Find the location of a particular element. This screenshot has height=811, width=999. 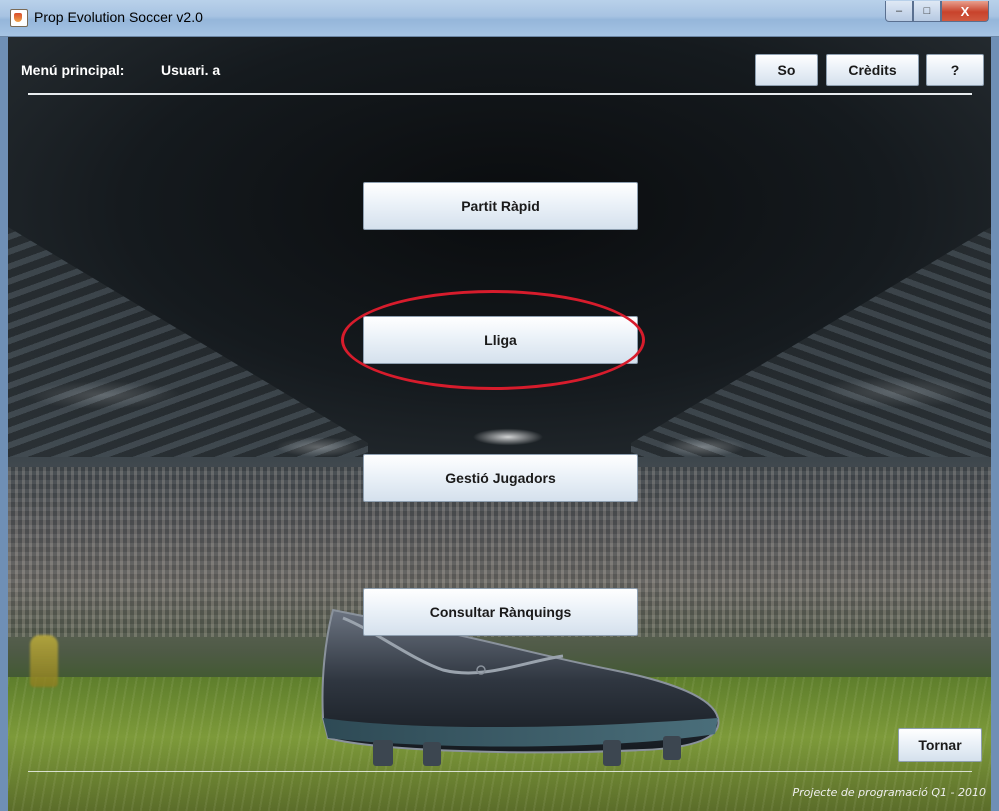

window-titlebar: Prop Evolution Soccer v2.0 – □ X is located at coordinates (499, 18).